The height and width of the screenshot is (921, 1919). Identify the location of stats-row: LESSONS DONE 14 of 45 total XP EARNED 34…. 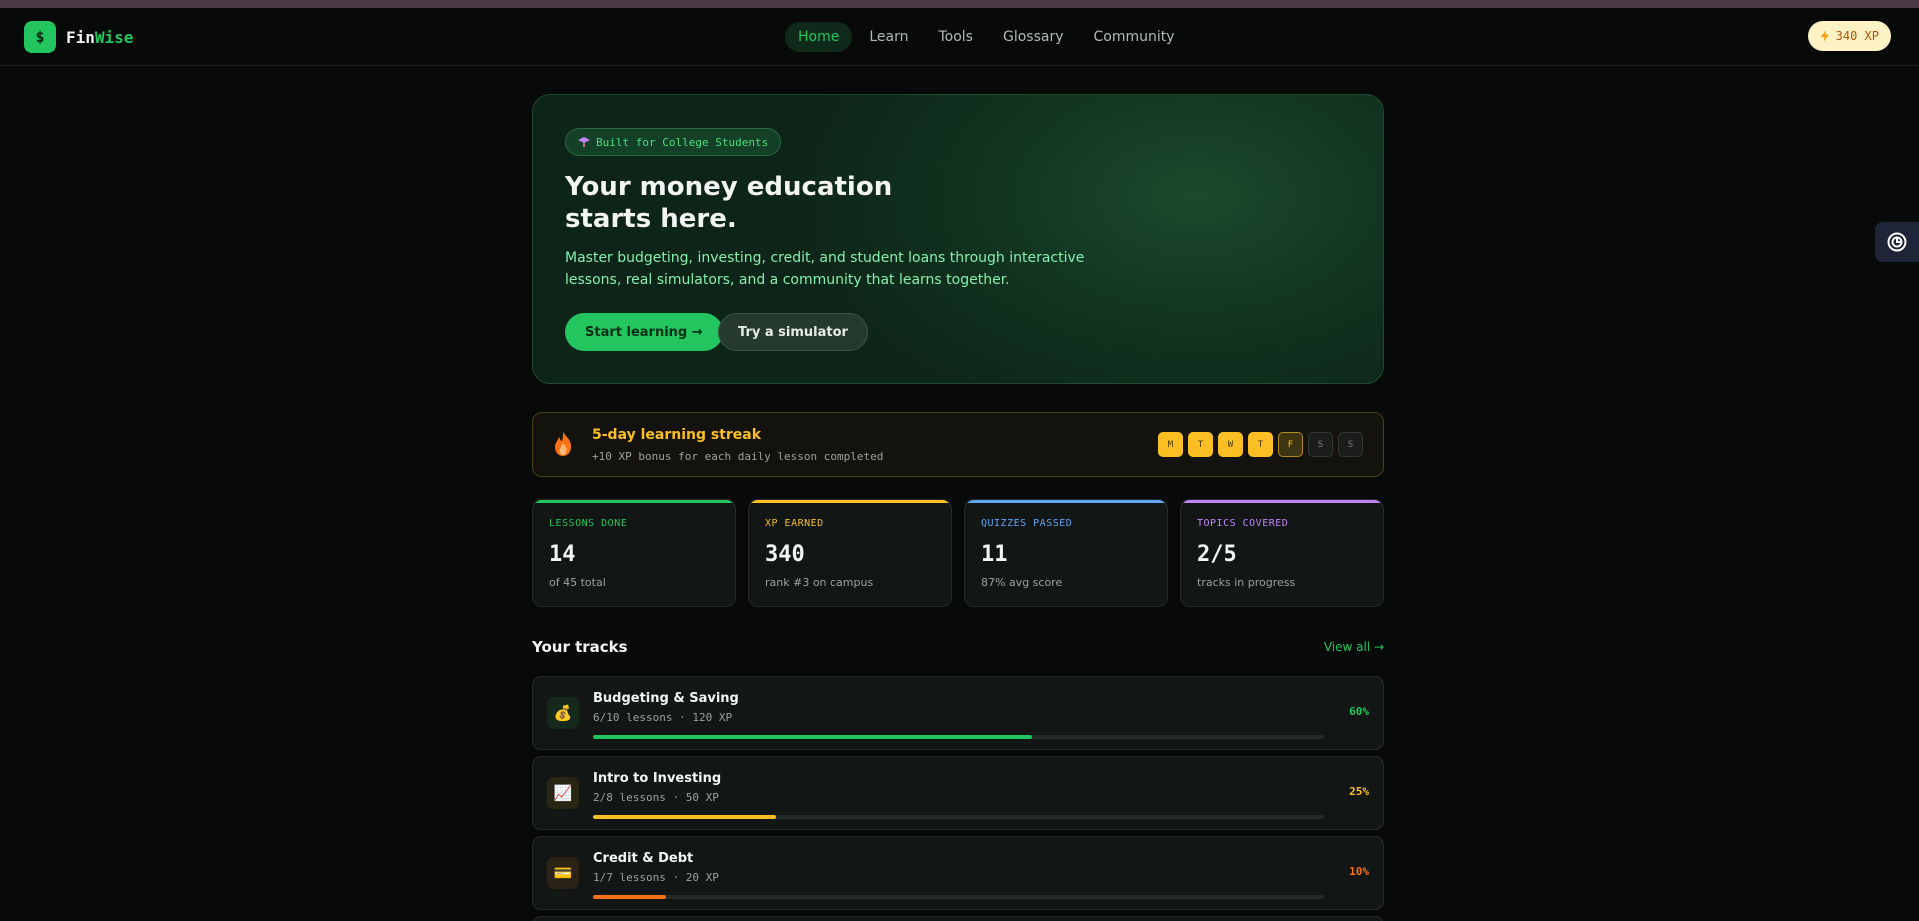
(958, 553).